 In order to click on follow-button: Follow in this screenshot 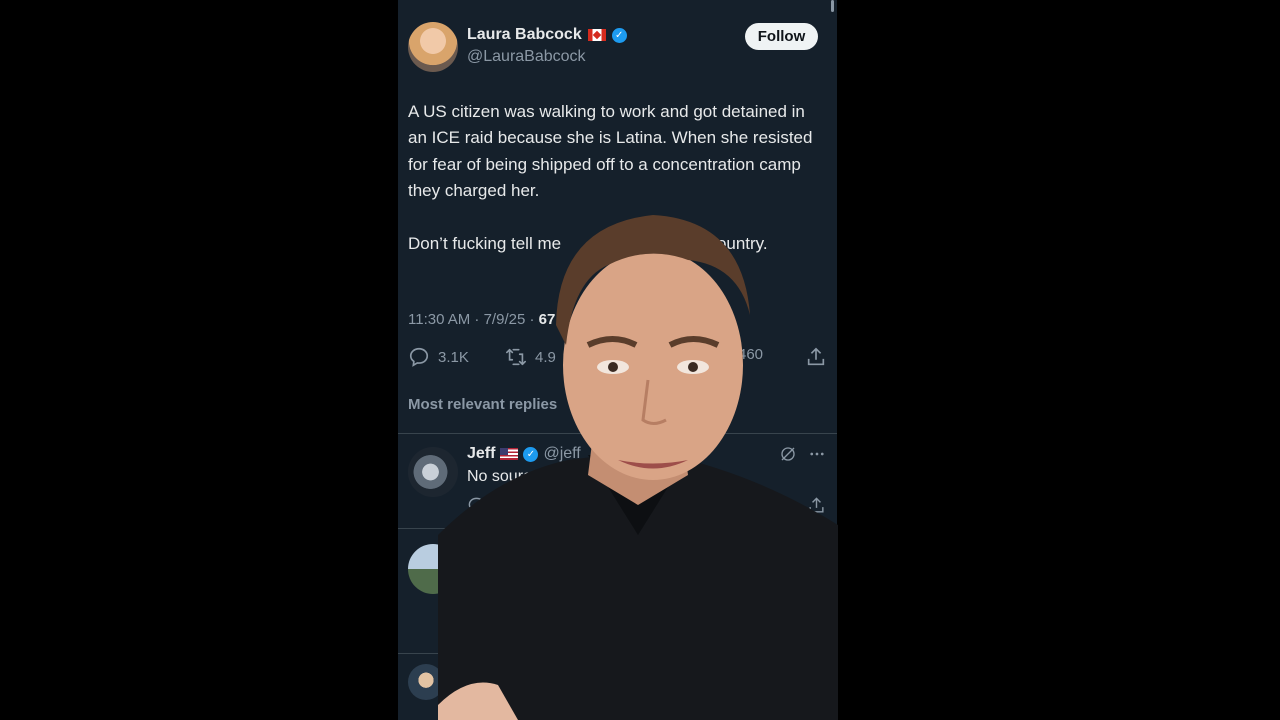, I will do `click(781, 36)`.